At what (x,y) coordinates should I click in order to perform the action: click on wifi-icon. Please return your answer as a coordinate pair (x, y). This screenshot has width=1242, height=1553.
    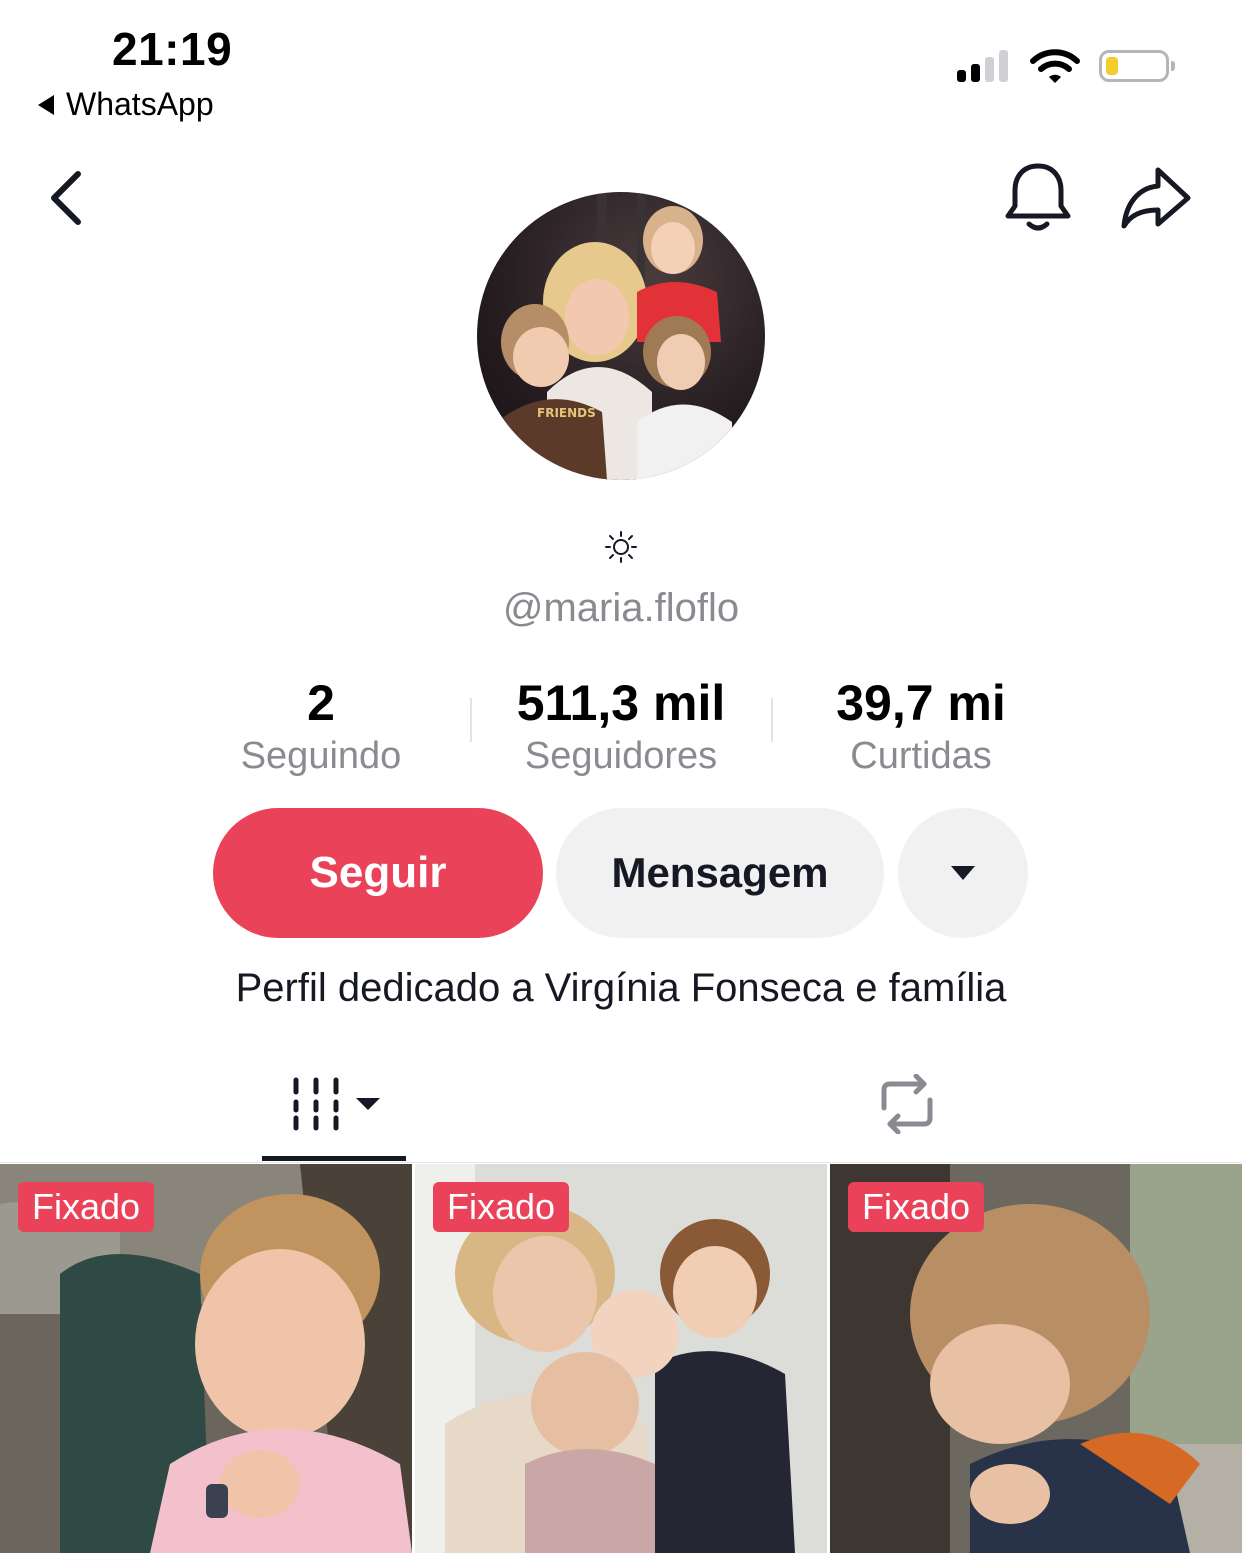
    Looking at the image, I should click on (1055, 69).